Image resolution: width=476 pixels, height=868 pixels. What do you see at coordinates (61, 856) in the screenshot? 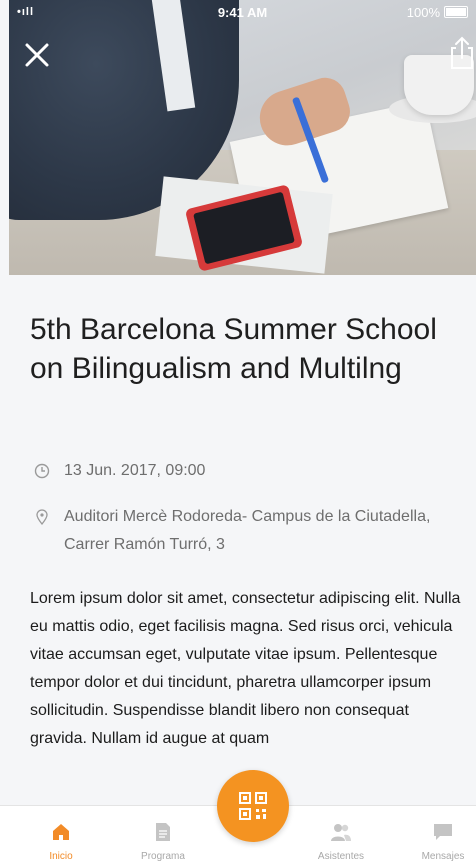
I see `tab-label-inicio: Inicio` at bounding box center [61, 856].